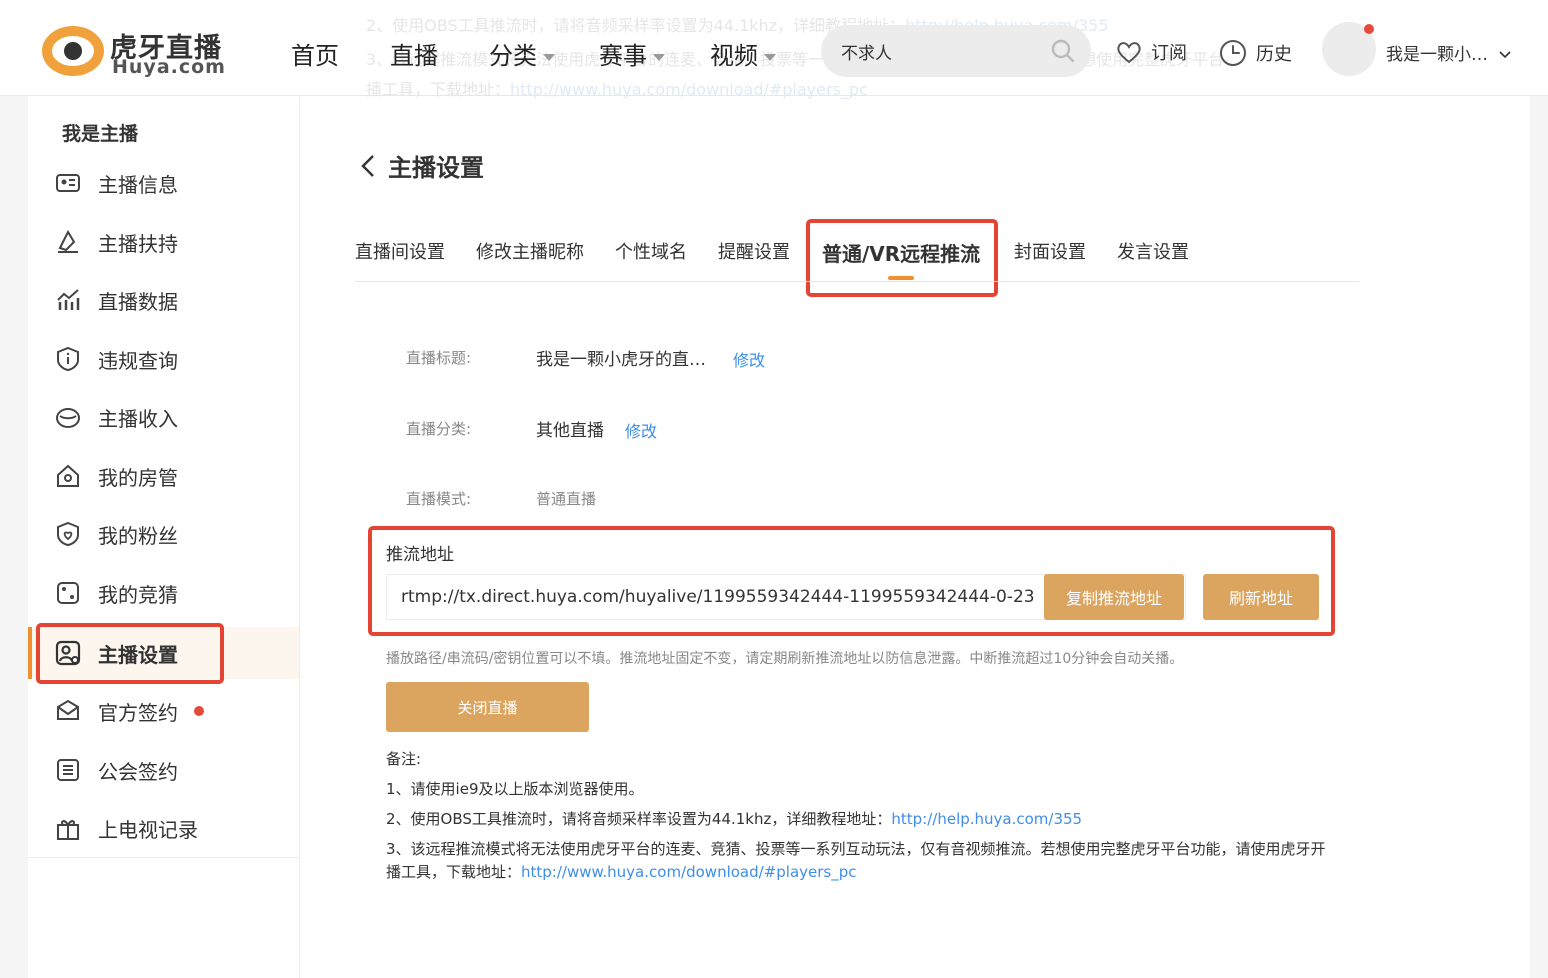 Image resolution: width=1548 pixels, height=978 pixels. Describe the element at coordinates (68, 418) in the screenshot. I see `income-icon` at that location.